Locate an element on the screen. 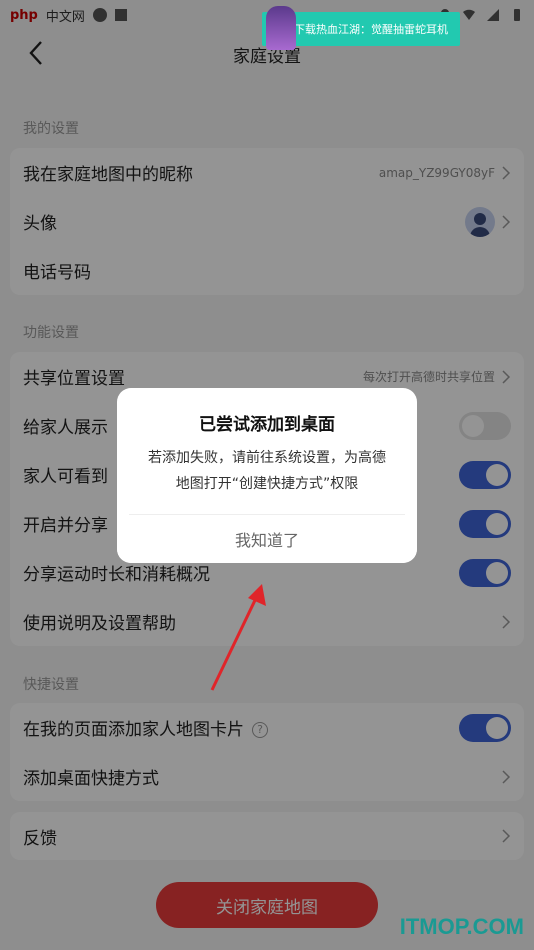 Image resolution: width=534 pixels, height=950 pixels. dialog-message: 若添加失败，请前往系统设置，为高德 地图打开“创建快捷方式”权限 is located at coordinates (267, 466).